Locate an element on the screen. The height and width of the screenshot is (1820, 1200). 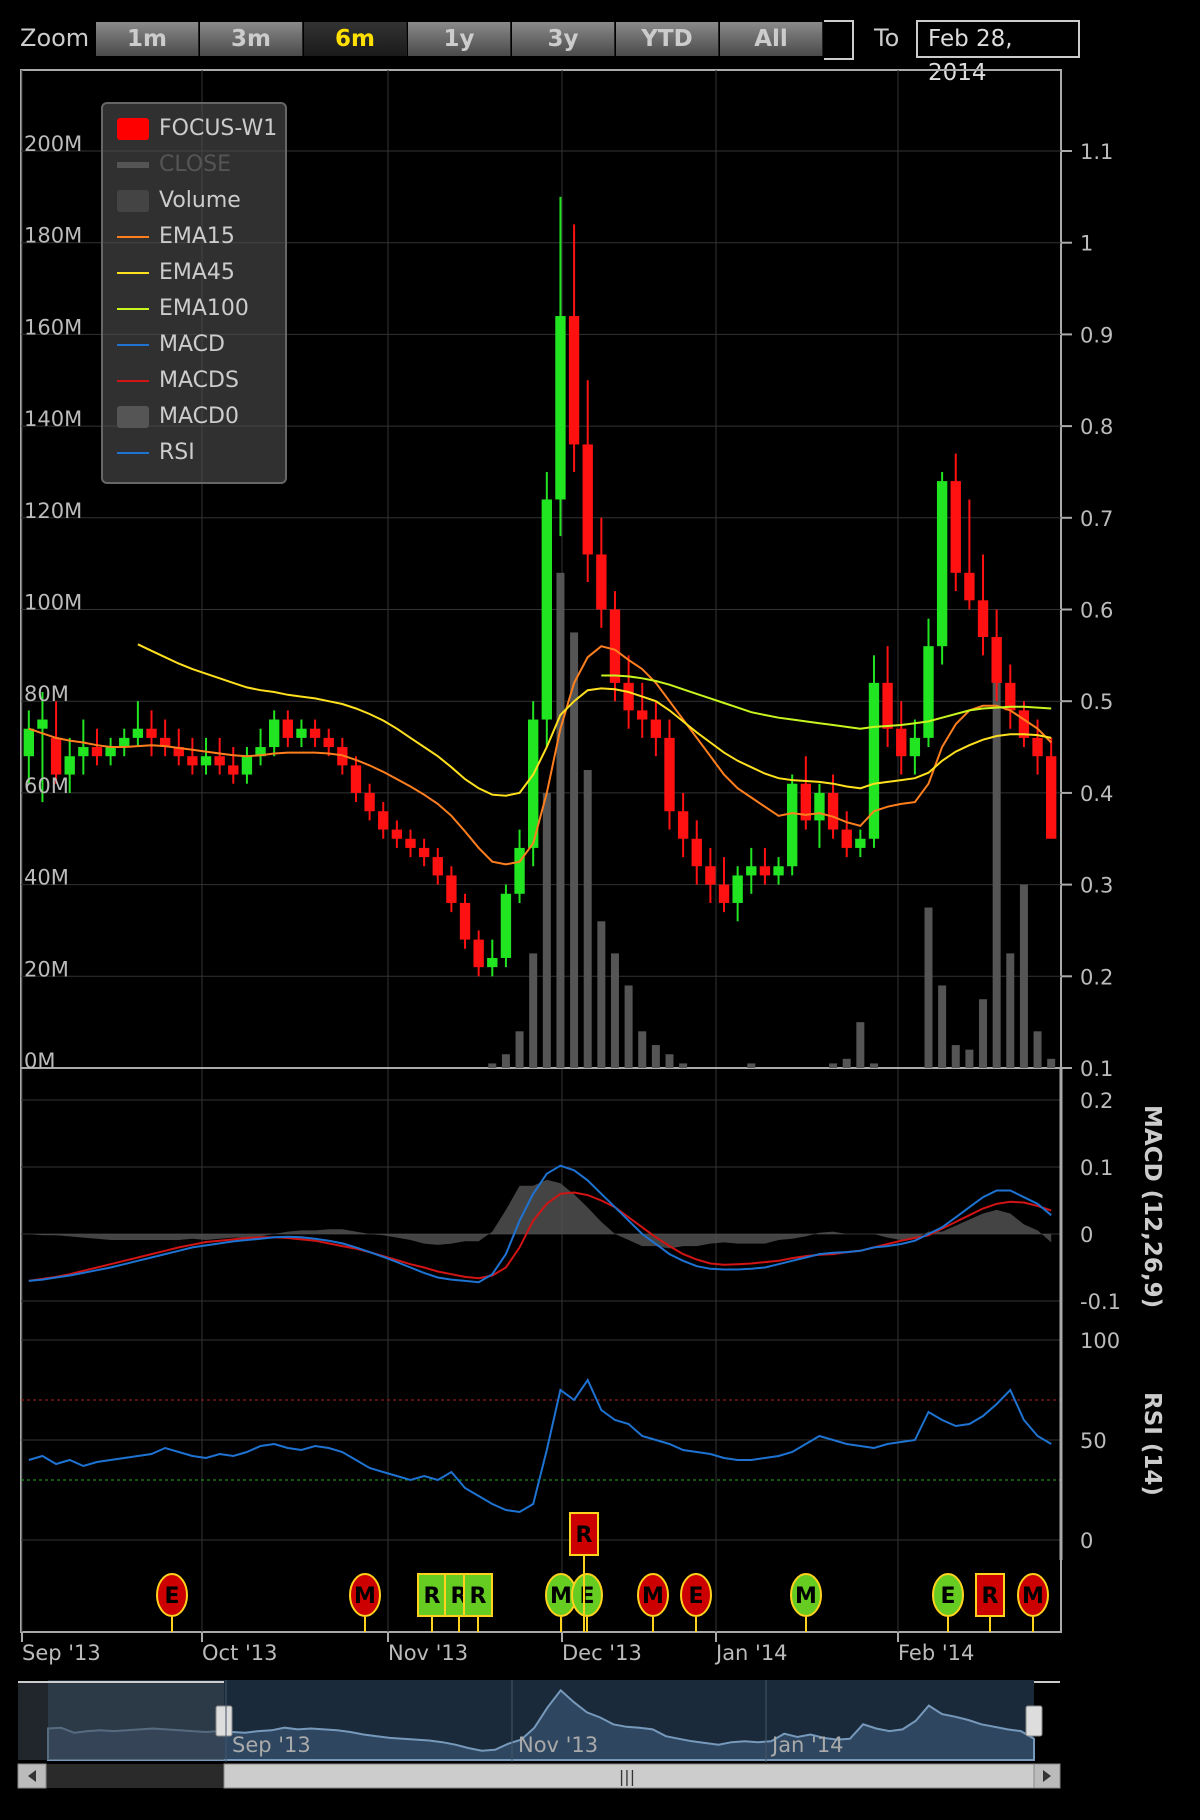
legend-label: MACDS is located at coordinates (199, 380).